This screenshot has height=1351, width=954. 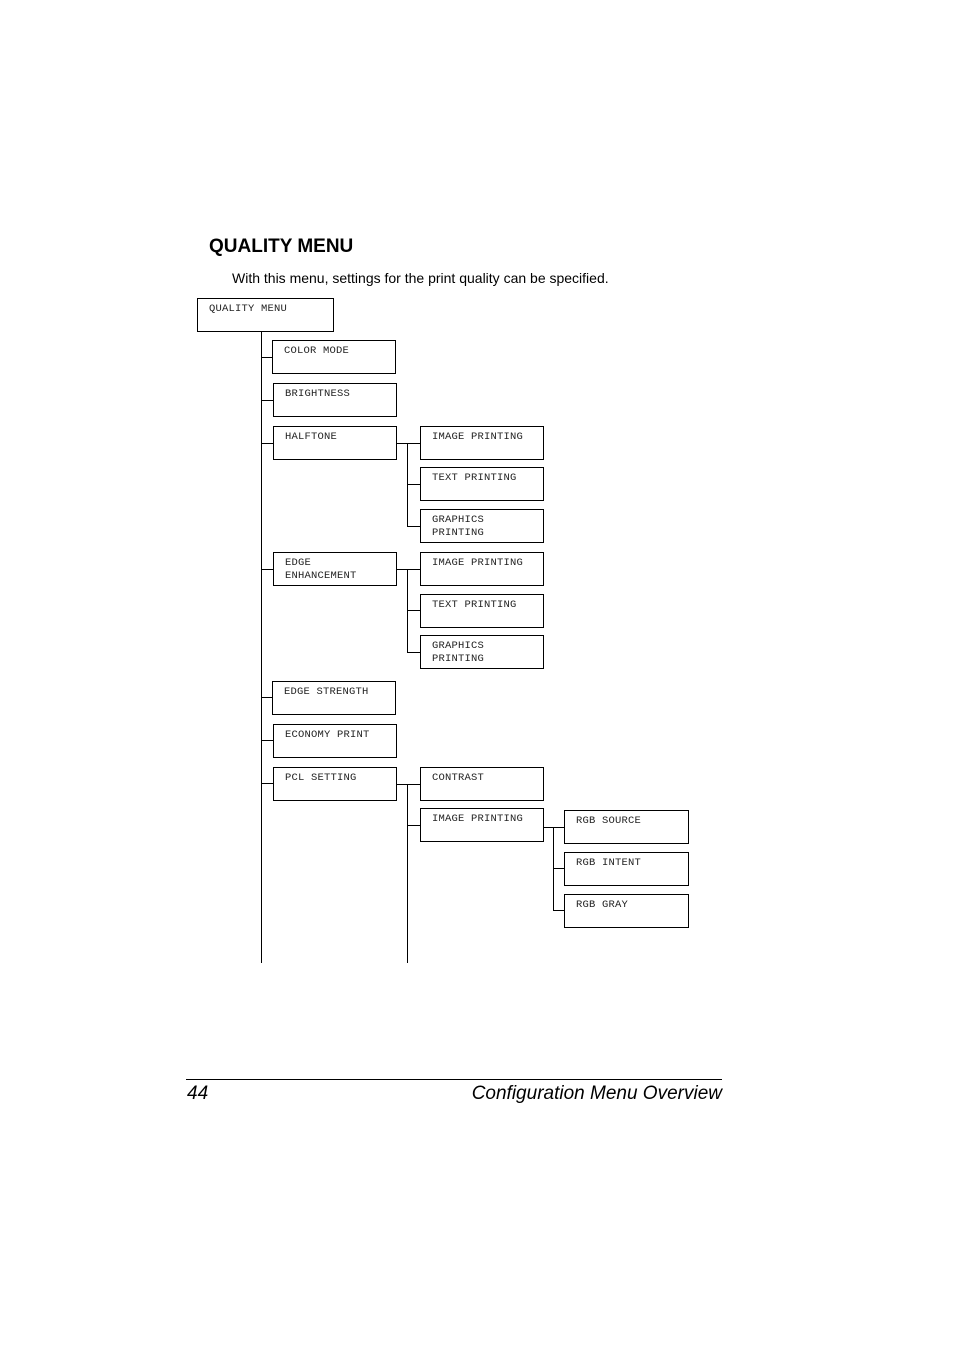 What do you see at coordinates (335, 400) in the screenshot?
I see `menu-box-brightness: BRIGHTNESS` at bounding box center [335, 400].